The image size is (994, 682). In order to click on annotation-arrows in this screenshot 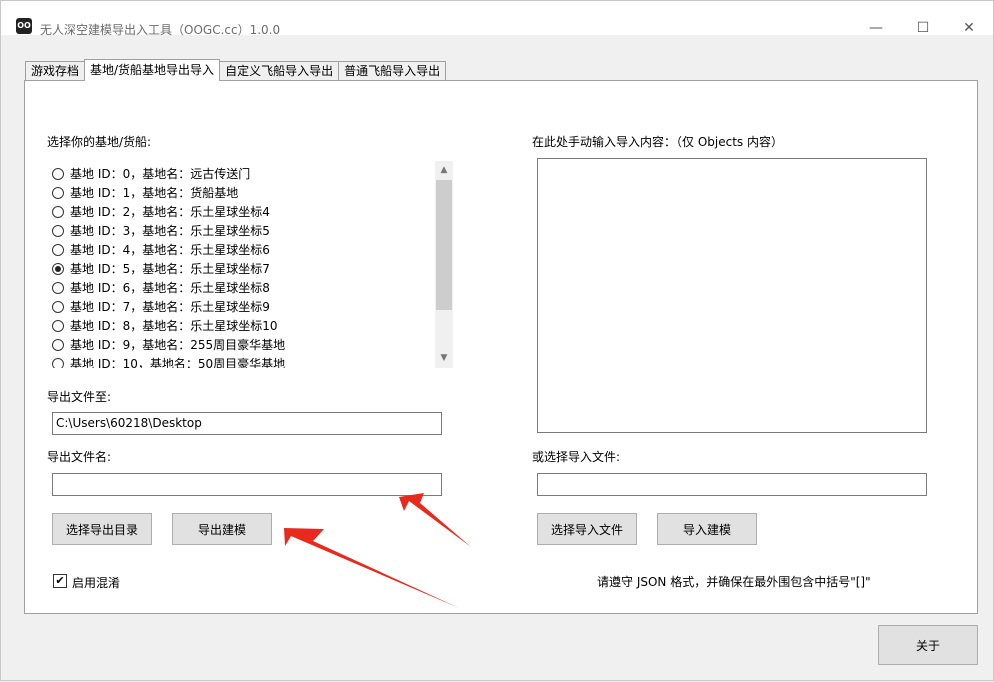, I will do `click(377, 550)`.